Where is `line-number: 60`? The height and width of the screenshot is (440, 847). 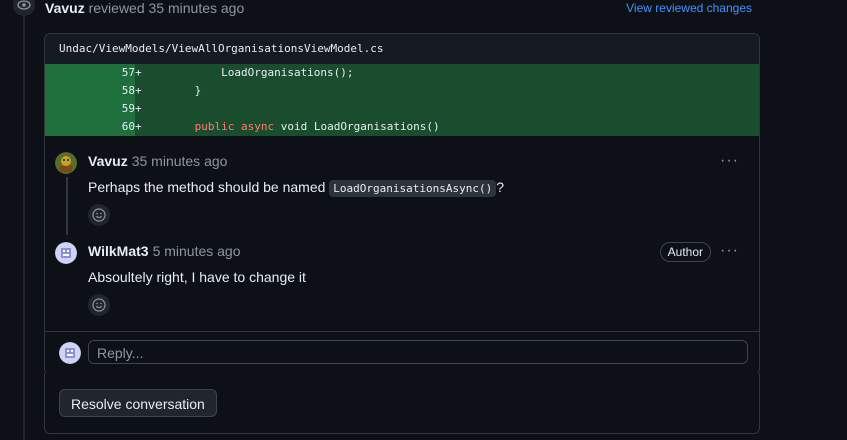
line-number: 60 is located at coordinates (94, 127).